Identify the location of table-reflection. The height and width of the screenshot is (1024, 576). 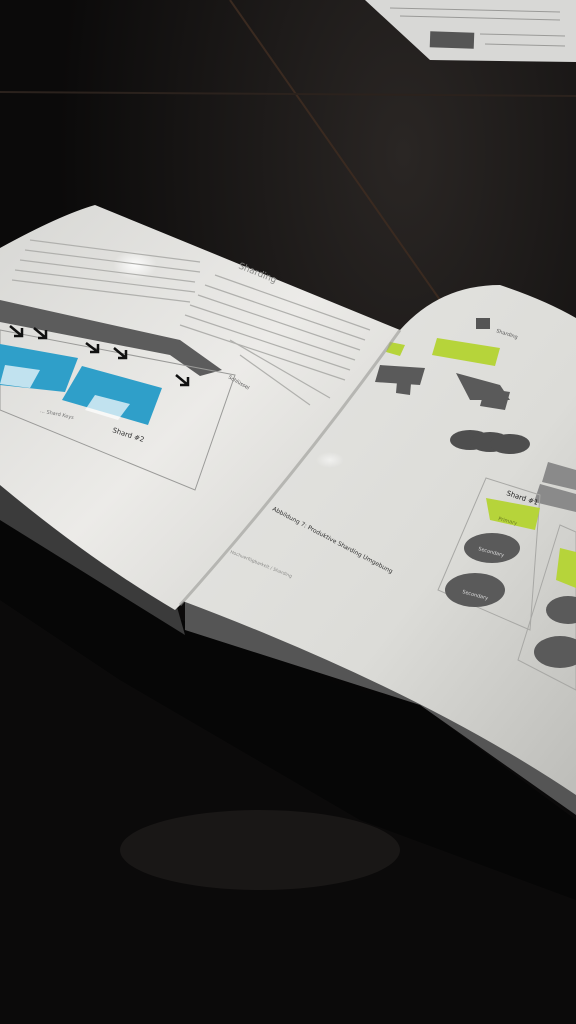
(260, 850).